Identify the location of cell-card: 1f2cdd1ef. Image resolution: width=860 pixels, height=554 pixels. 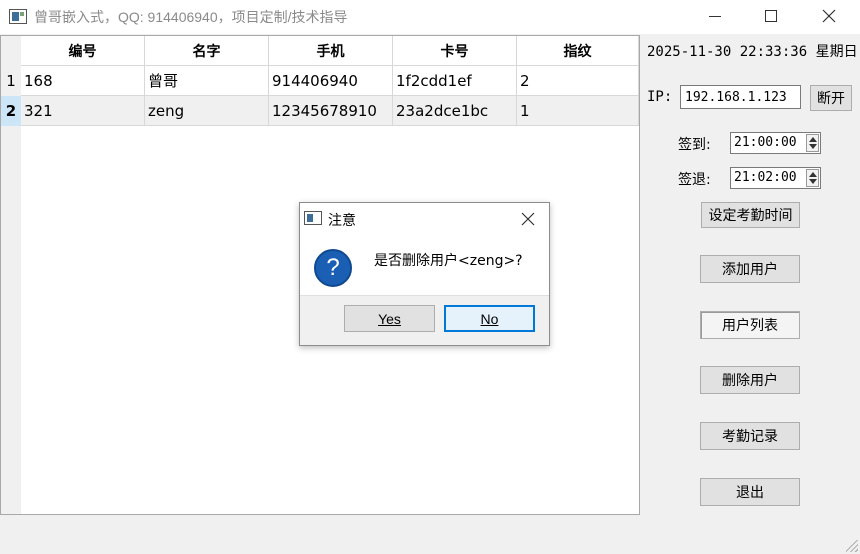
(455, 81).